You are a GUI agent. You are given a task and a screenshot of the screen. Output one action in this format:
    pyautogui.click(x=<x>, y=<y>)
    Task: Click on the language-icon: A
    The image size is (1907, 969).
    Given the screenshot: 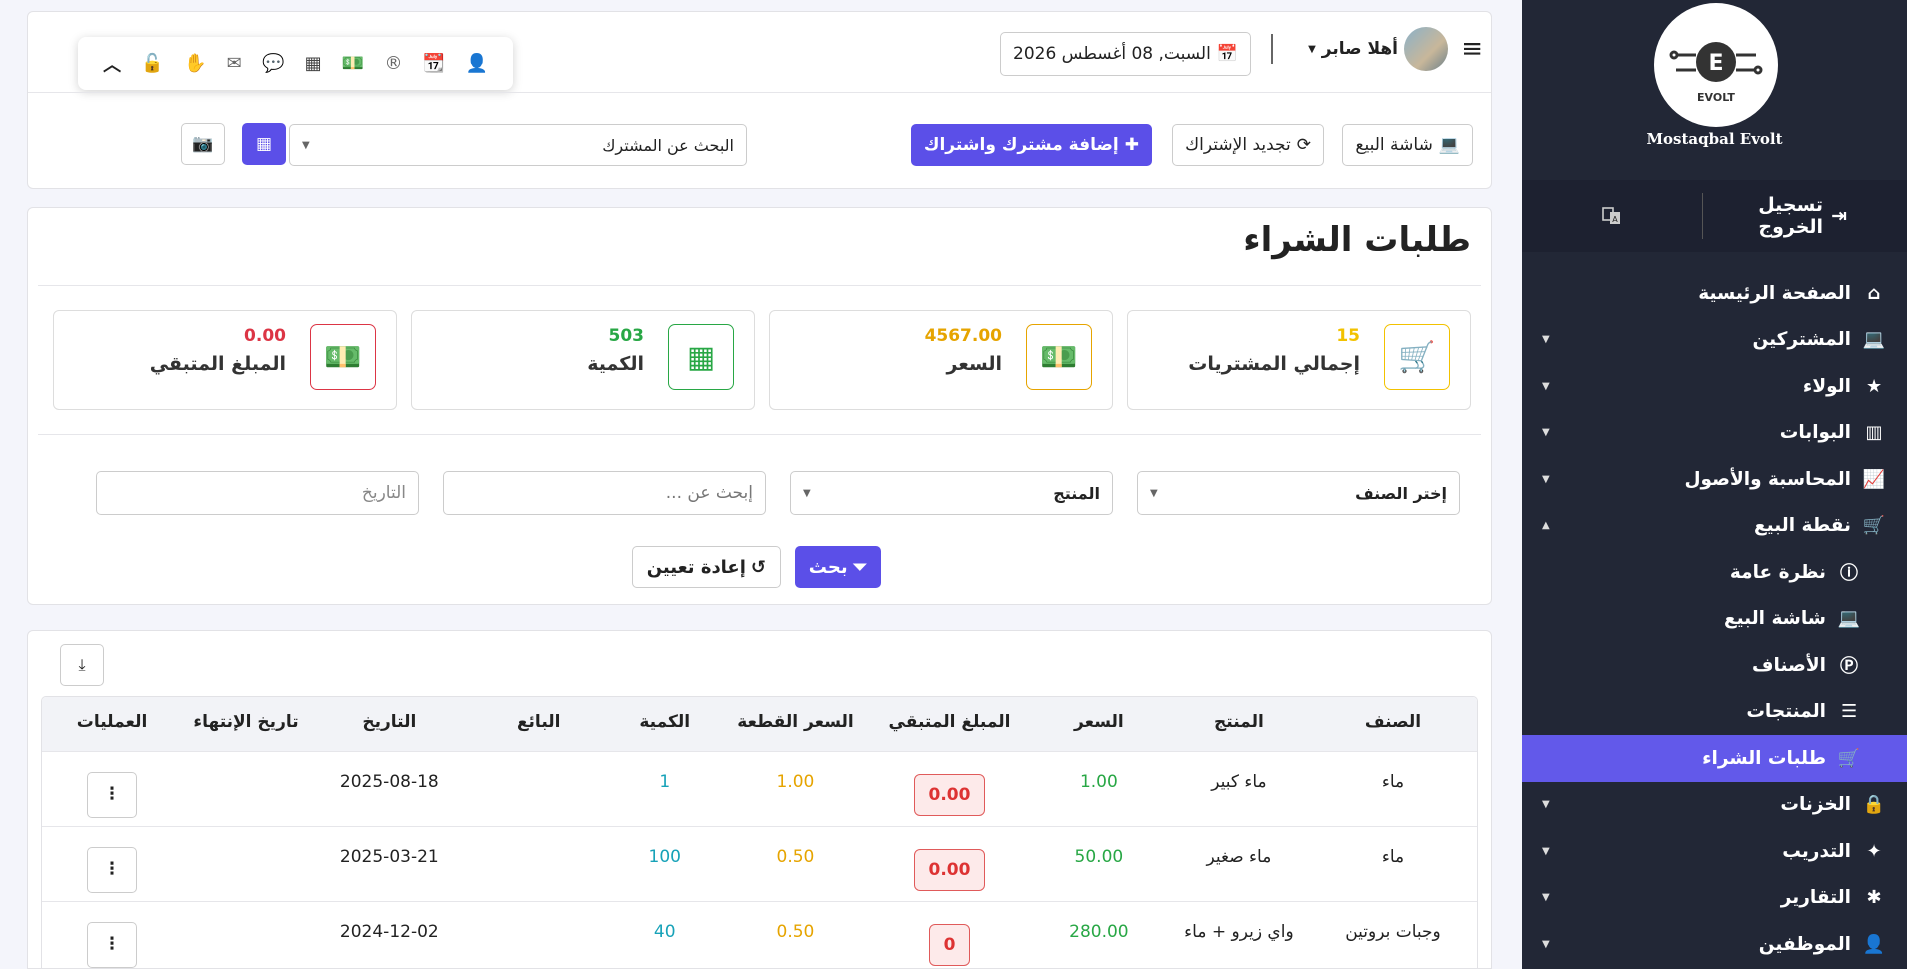 What is the action you would take?
    pyautogui.click(x=1612, y=216)
    